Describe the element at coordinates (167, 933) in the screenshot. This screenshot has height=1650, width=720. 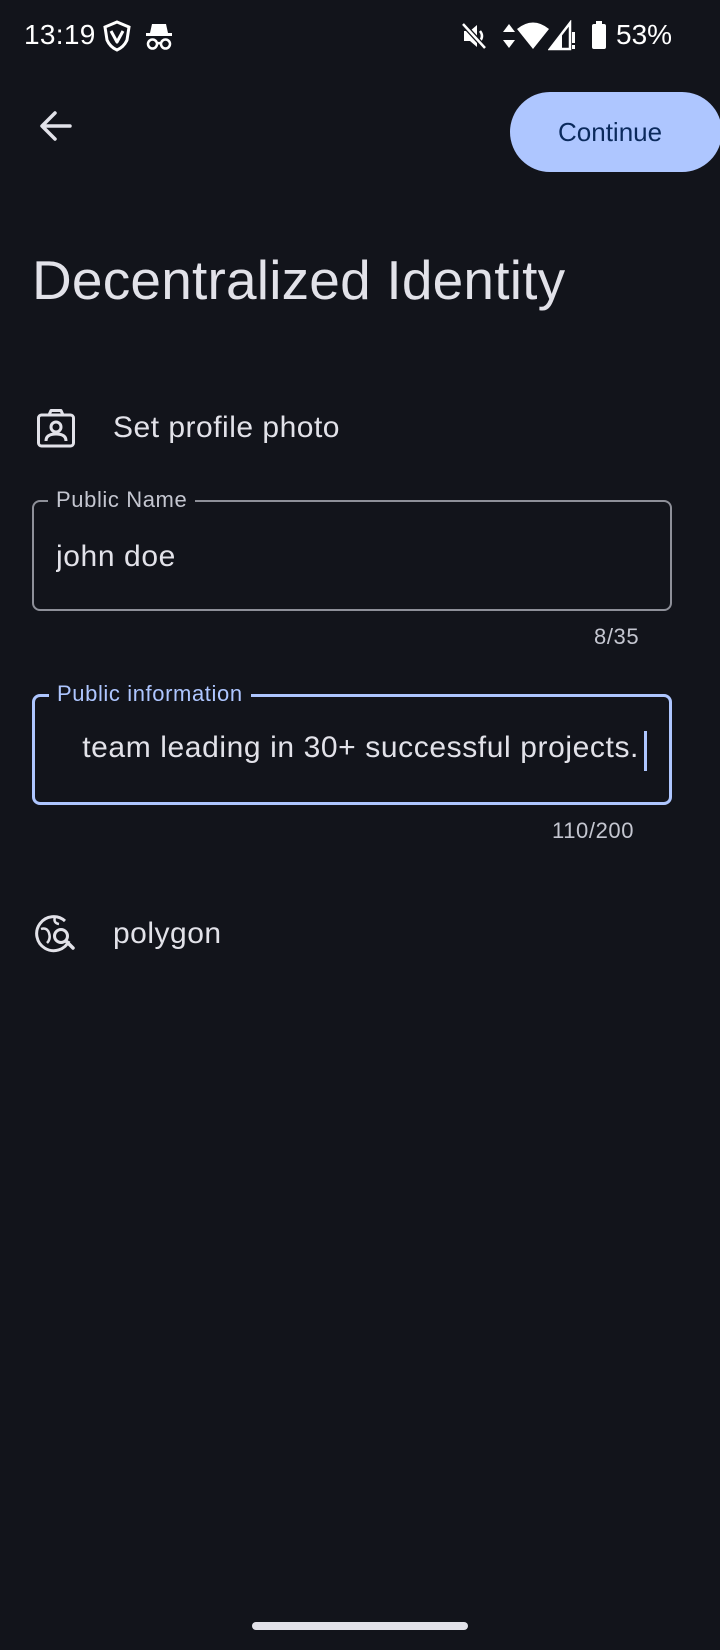
I see `network-label: polygon` at that location.